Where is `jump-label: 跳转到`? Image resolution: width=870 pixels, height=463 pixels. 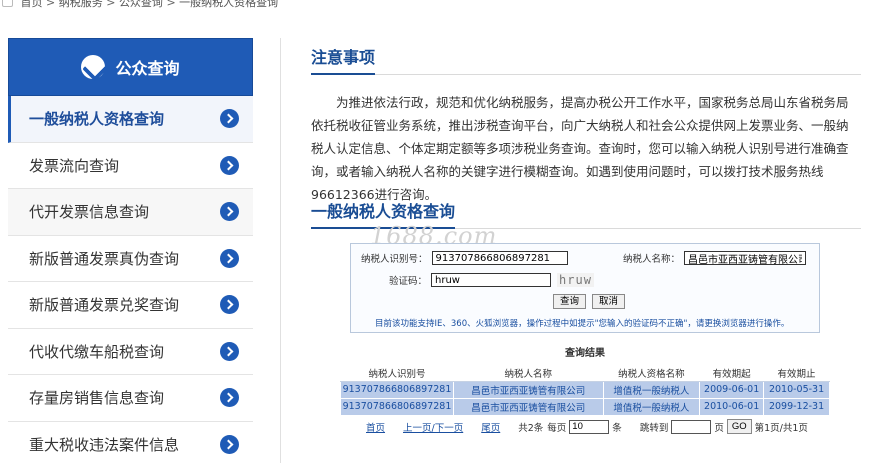
jump-label: 跳转到 is located at coordinates (654, 428).